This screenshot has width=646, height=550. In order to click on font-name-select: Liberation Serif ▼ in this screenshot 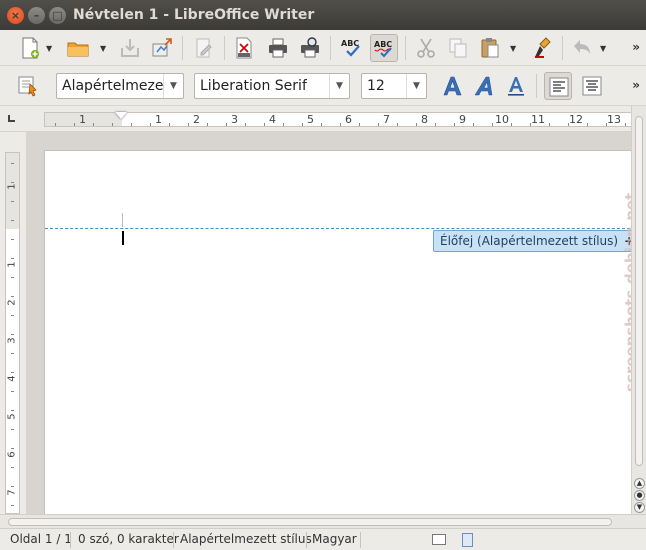, I will do `click(272, 86)`.